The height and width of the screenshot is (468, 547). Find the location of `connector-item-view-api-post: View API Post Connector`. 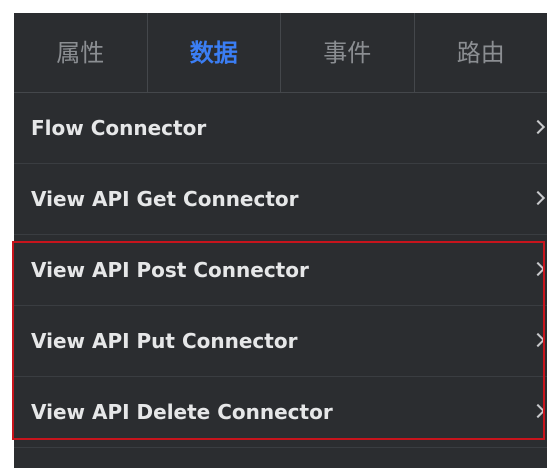

connector-item-view-api-post: View API Post Connector is located at coordinates (280, 270).